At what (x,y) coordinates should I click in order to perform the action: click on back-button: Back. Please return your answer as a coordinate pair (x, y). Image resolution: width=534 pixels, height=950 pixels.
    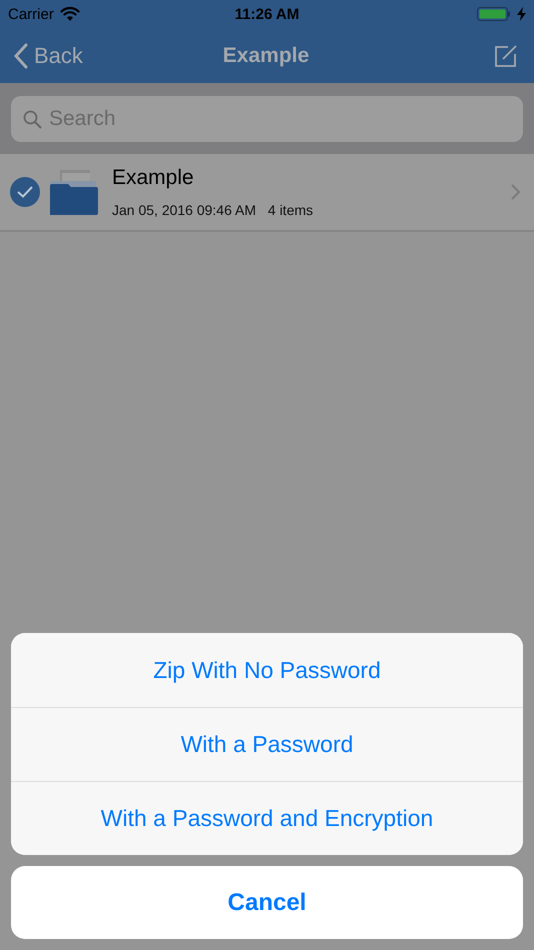
    Looking at the image, I should click on (74, 55).